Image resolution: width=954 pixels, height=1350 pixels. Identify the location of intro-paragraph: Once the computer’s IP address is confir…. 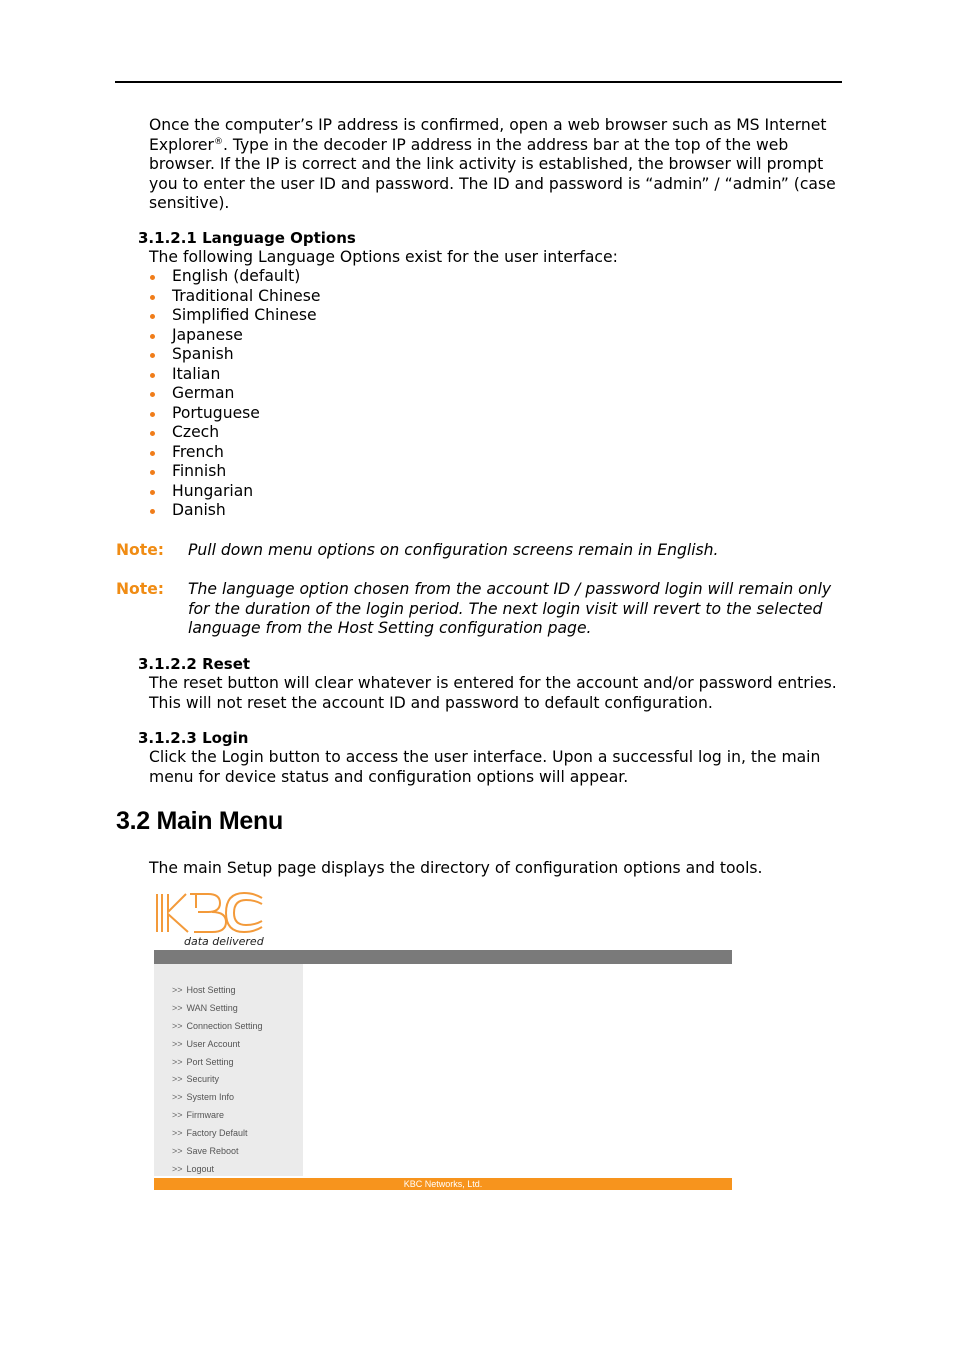
(494, 165).